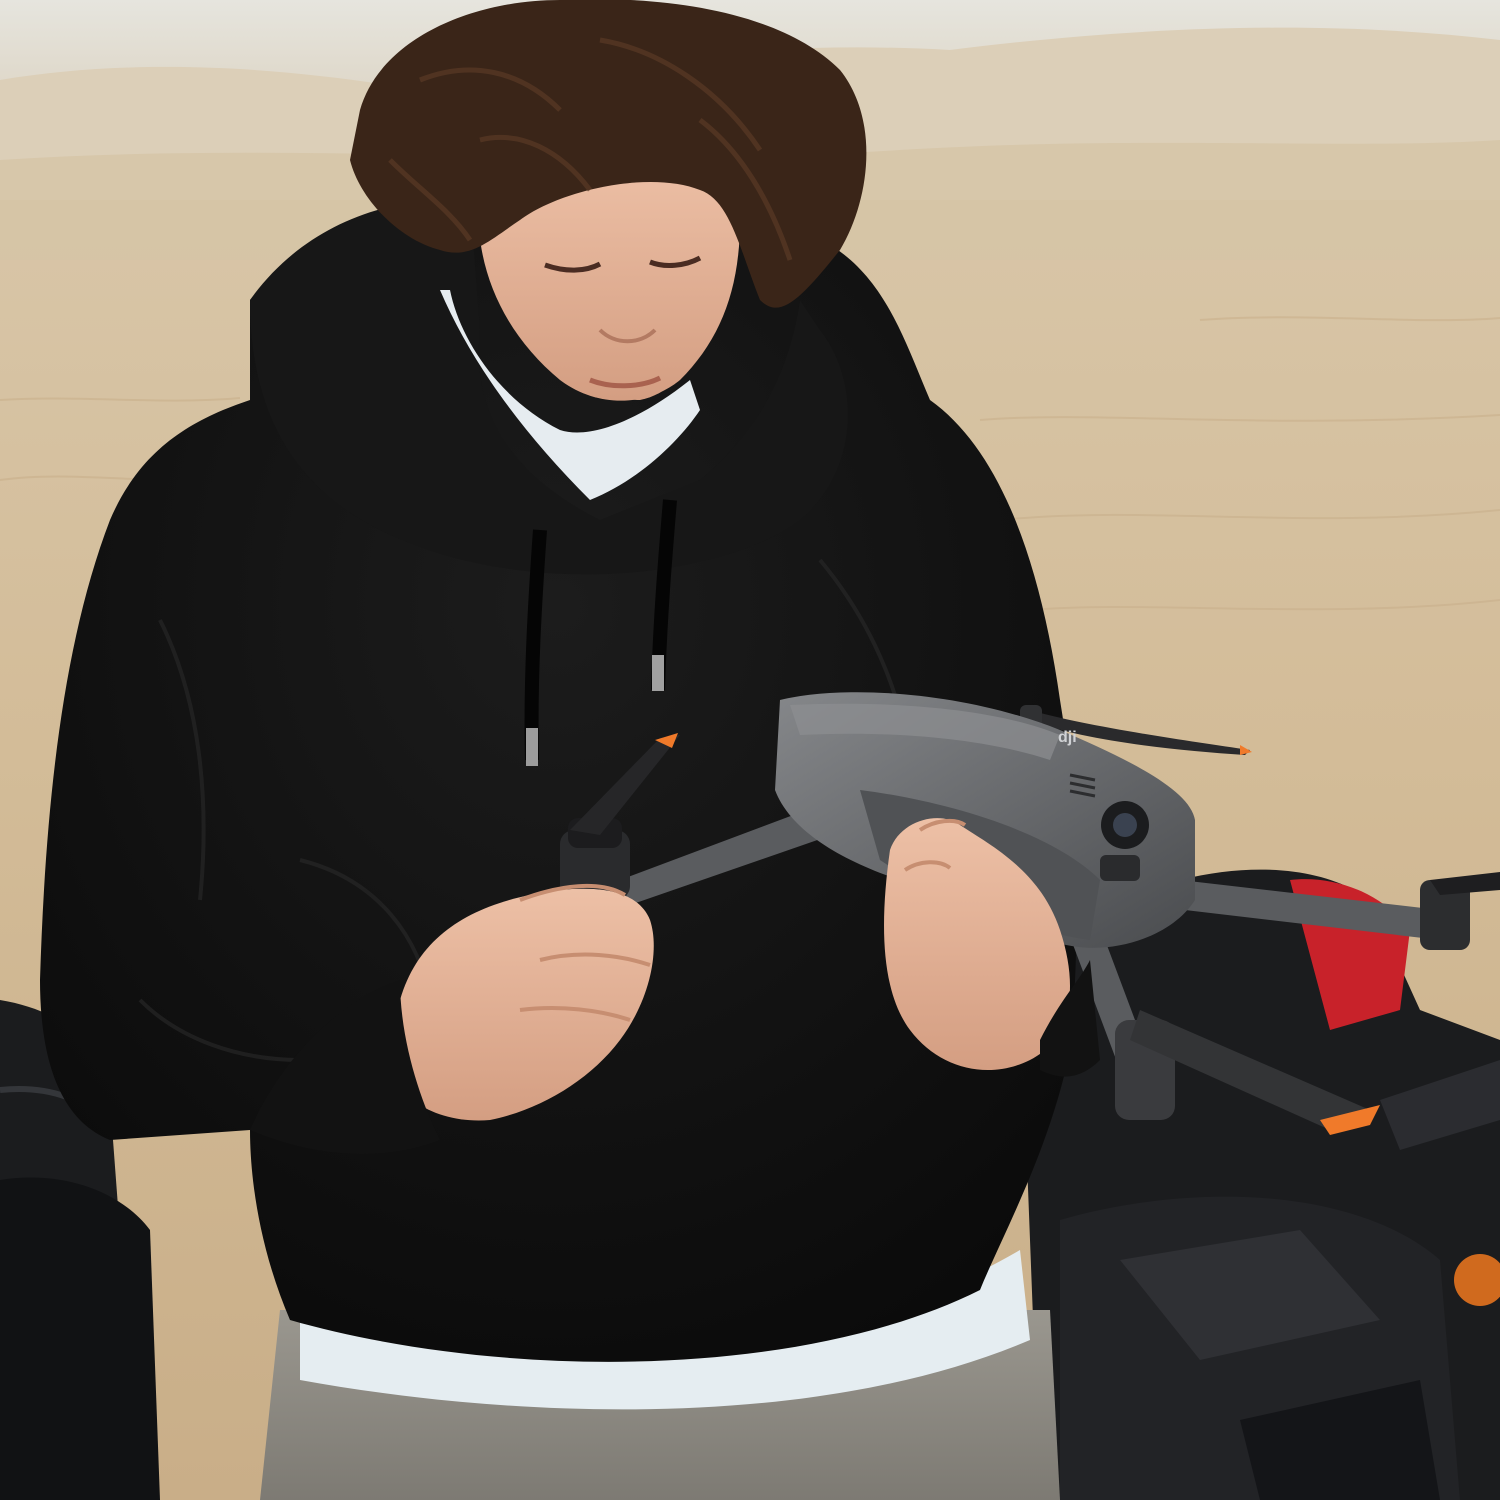 Image resolution: width=1500 pixels, height=1500 pixels. I want to click on drone-brand-mark: dji, so click(1067, 737).